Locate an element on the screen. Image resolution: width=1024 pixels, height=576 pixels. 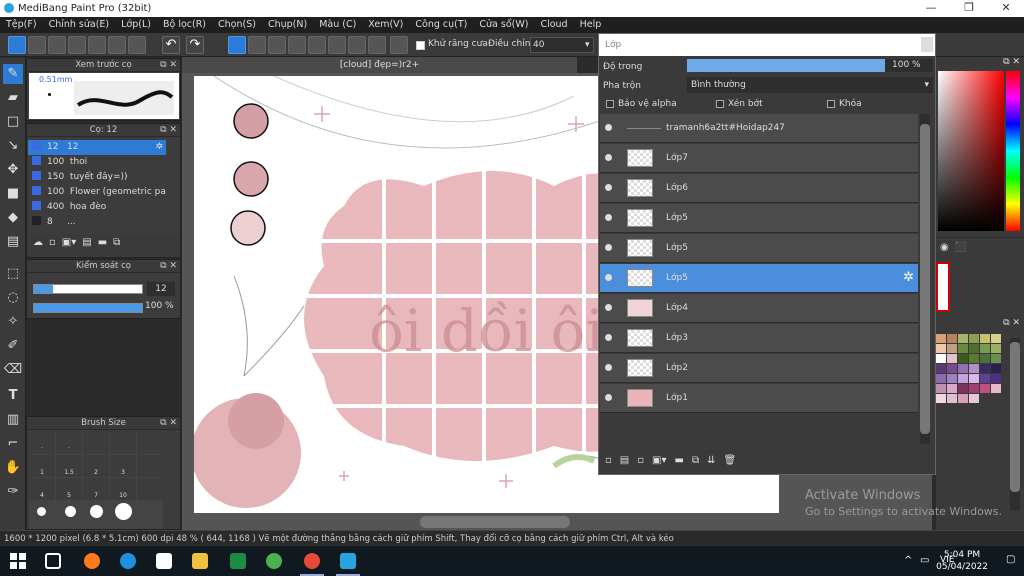
menu-snap: Chụp(N) is located at coordinates (287, 25).